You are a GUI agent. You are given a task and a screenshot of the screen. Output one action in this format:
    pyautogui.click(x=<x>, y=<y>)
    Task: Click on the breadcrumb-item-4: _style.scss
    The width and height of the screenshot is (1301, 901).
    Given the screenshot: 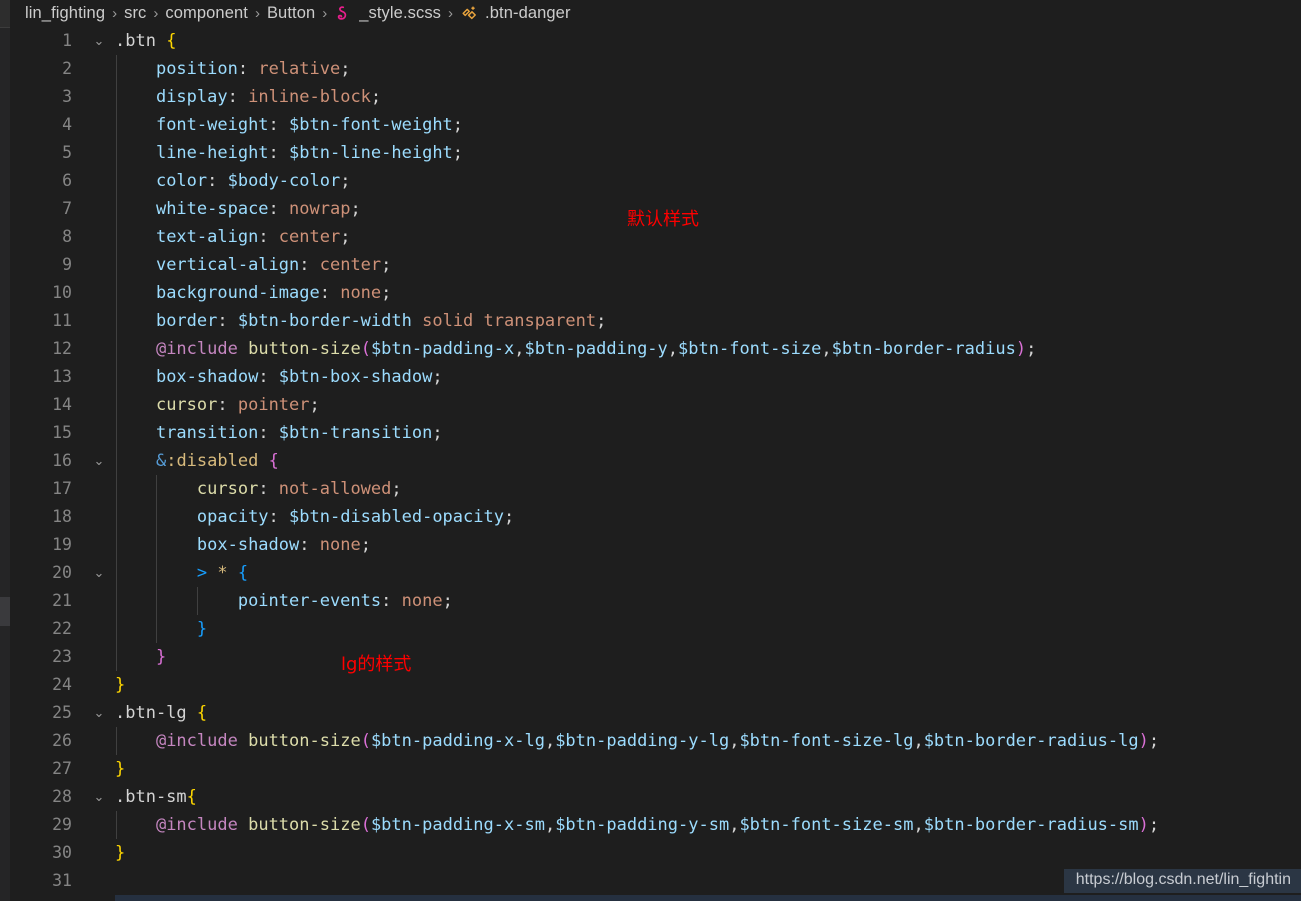 What is the action you would take?
    pyautogui.click(x=387, y=13)
    